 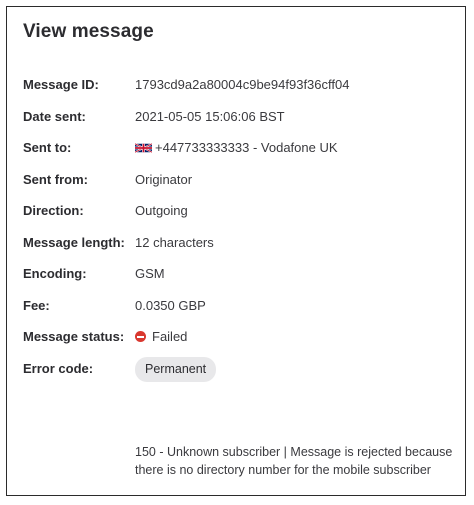 What do you see at coordinates (243, 337) in the screenshot?
I see `message-status-row: Message status: Failed` at bounding box center [243, 337].